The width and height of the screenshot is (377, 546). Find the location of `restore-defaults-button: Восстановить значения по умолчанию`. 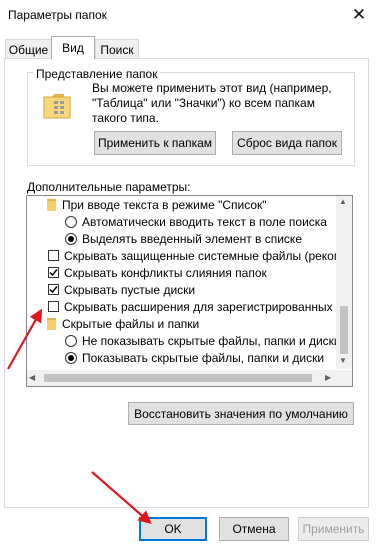

restore-defaults-button: Восстановить значения по умолчанию is located at coordinates (241, 413).